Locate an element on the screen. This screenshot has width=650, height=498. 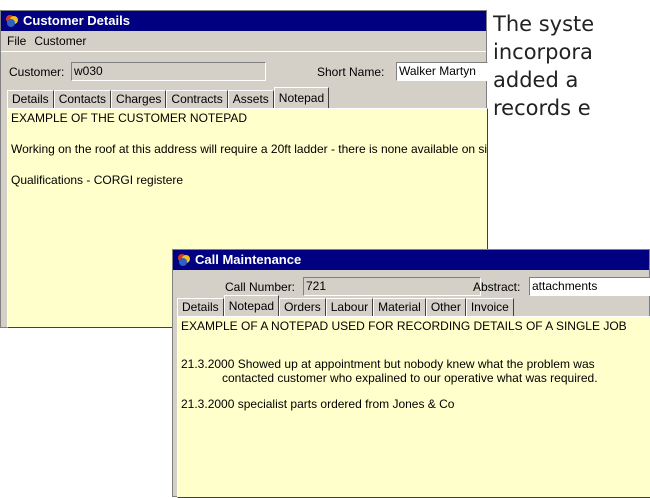
side-text: The syste incorpora added a records e is located at coordinates (571, 66).